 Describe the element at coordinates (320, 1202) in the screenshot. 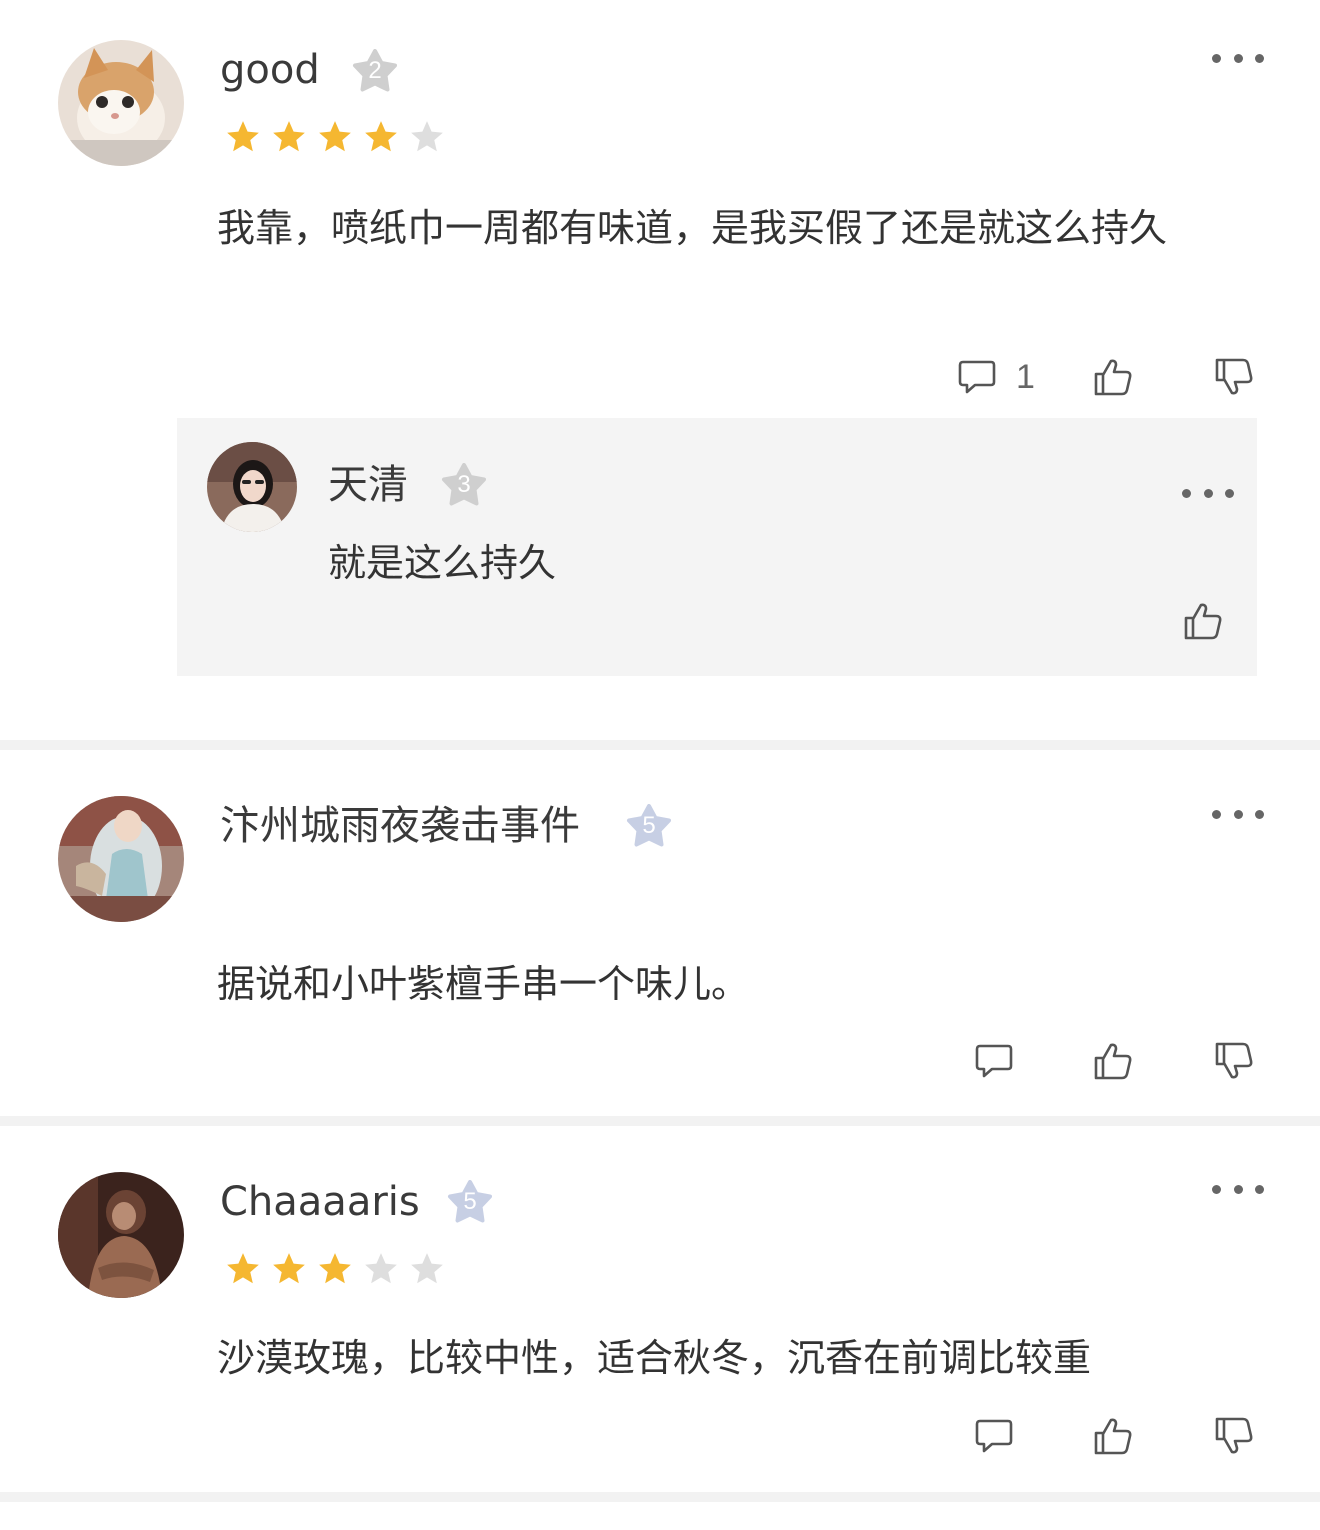

I see `username: Chaaaaris` at that location.